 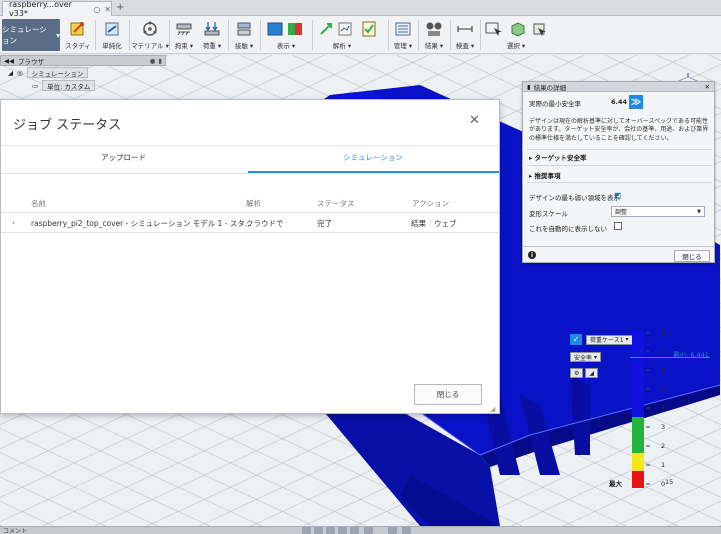 What do you see at coordinates (638, 401) in the screenshot?
I see `safety-factor-color-bar` at bounding box center [638, 401].